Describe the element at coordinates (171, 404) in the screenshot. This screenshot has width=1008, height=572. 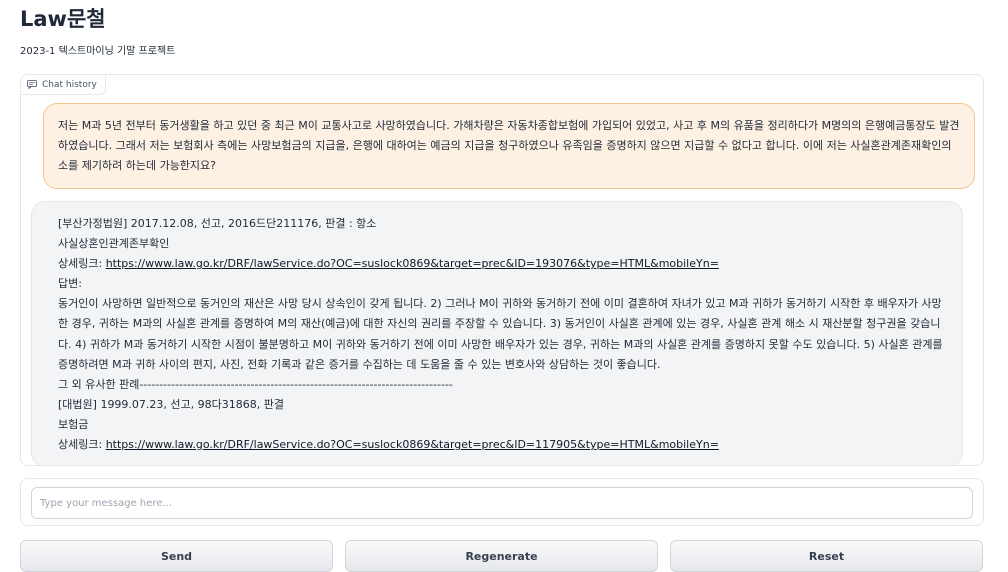
I see `case-header: [대법원] 1999.07.23, 선고, 98다31868, 판결` at that location.